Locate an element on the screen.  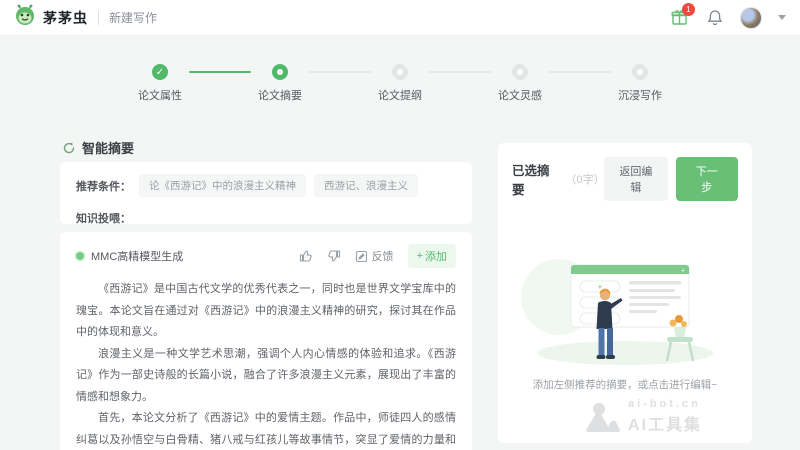
step-paper-inspiration: 论文灵感 is located at coordinates (520, 83).